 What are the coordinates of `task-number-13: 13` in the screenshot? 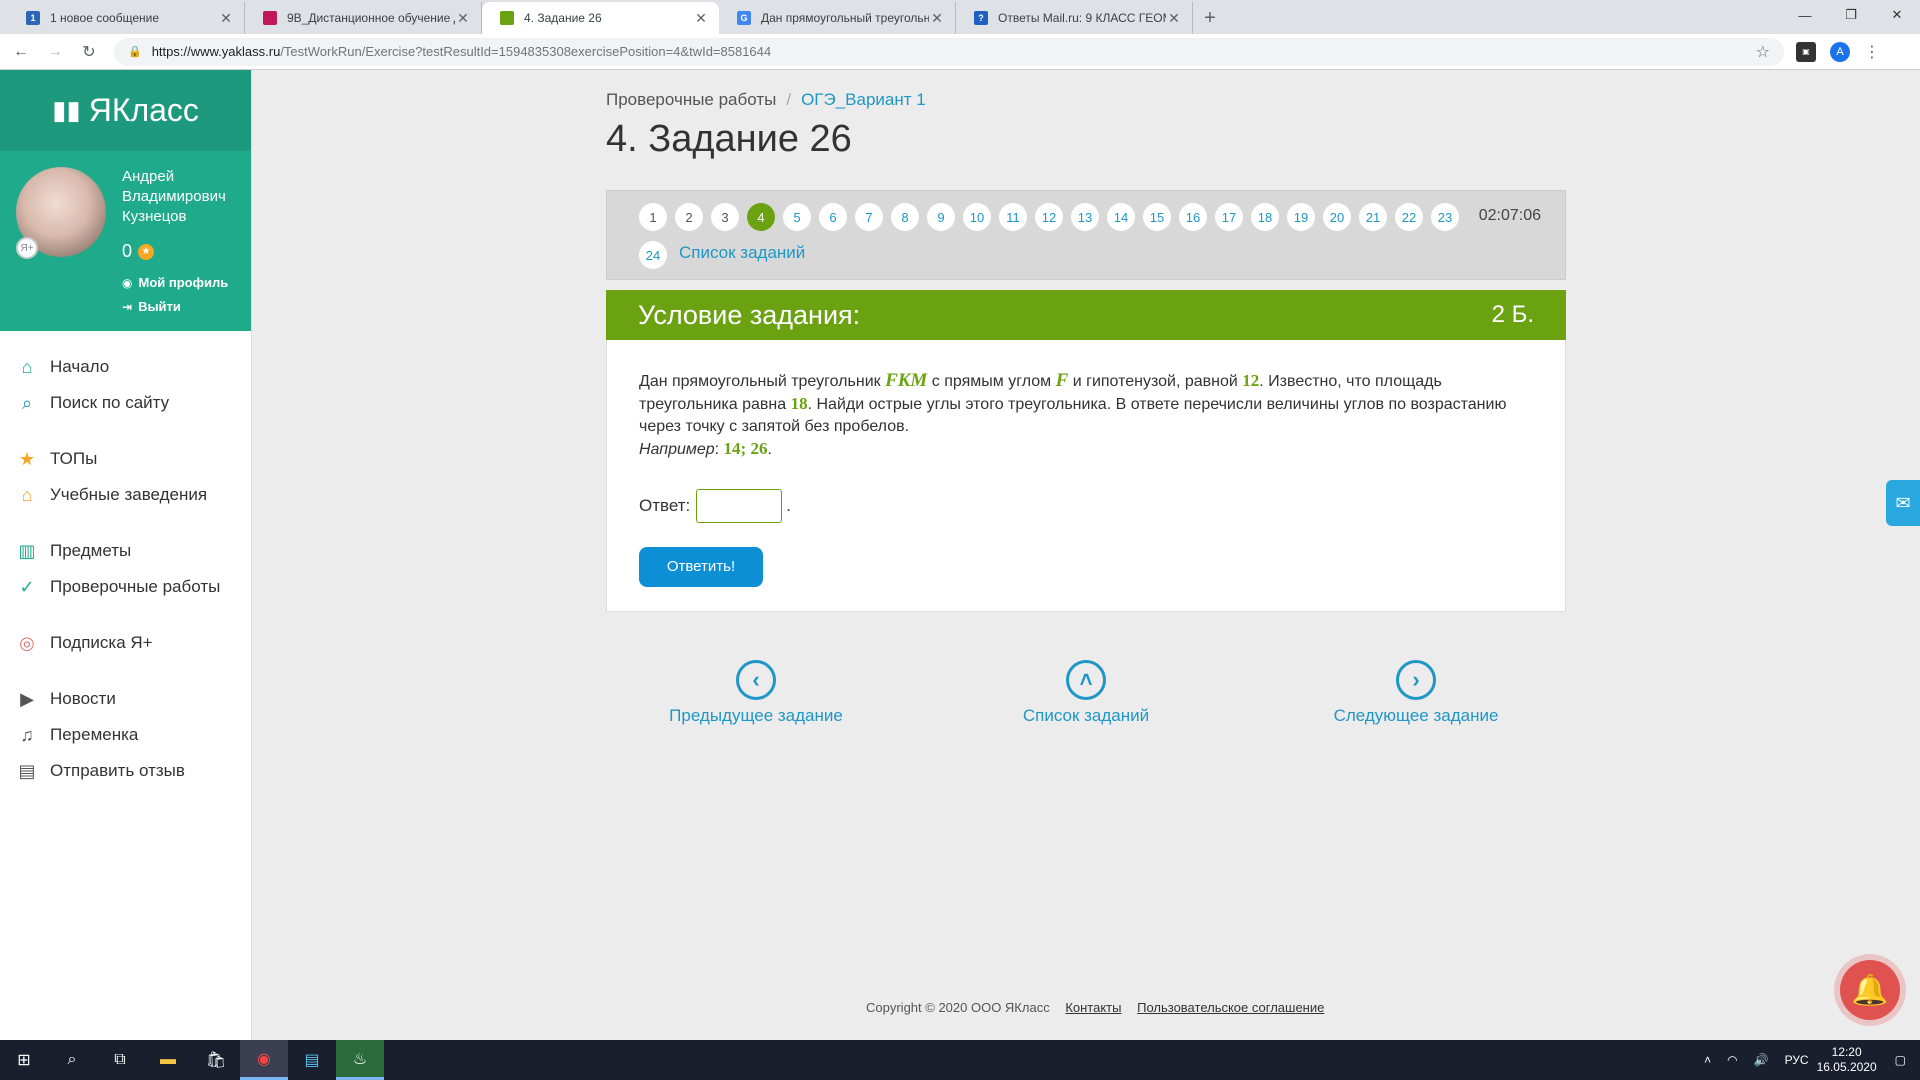 It's located at (1085, 217).